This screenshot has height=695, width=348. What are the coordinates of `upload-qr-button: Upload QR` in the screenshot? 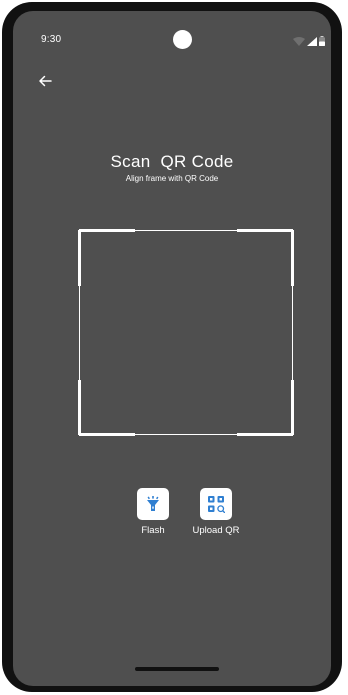 It's located at (216, 512).